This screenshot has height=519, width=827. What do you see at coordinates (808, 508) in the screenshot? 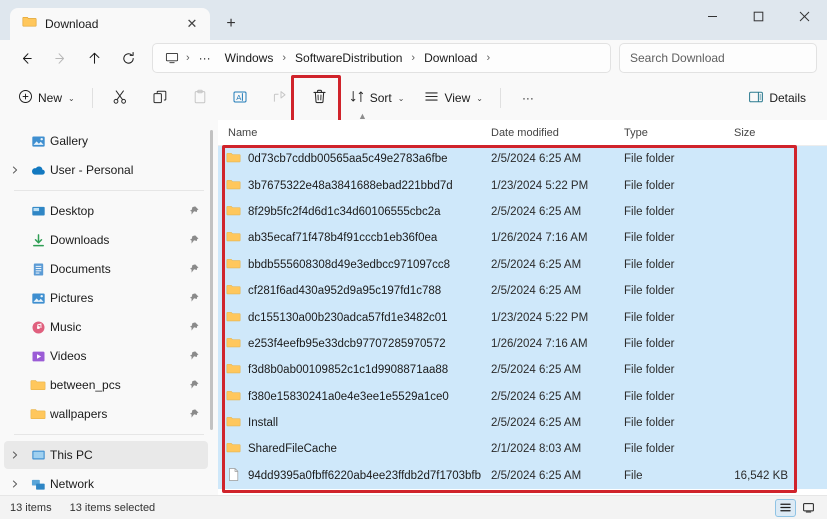
I see `large-icons-view-button` at bounding box center [808, 508].